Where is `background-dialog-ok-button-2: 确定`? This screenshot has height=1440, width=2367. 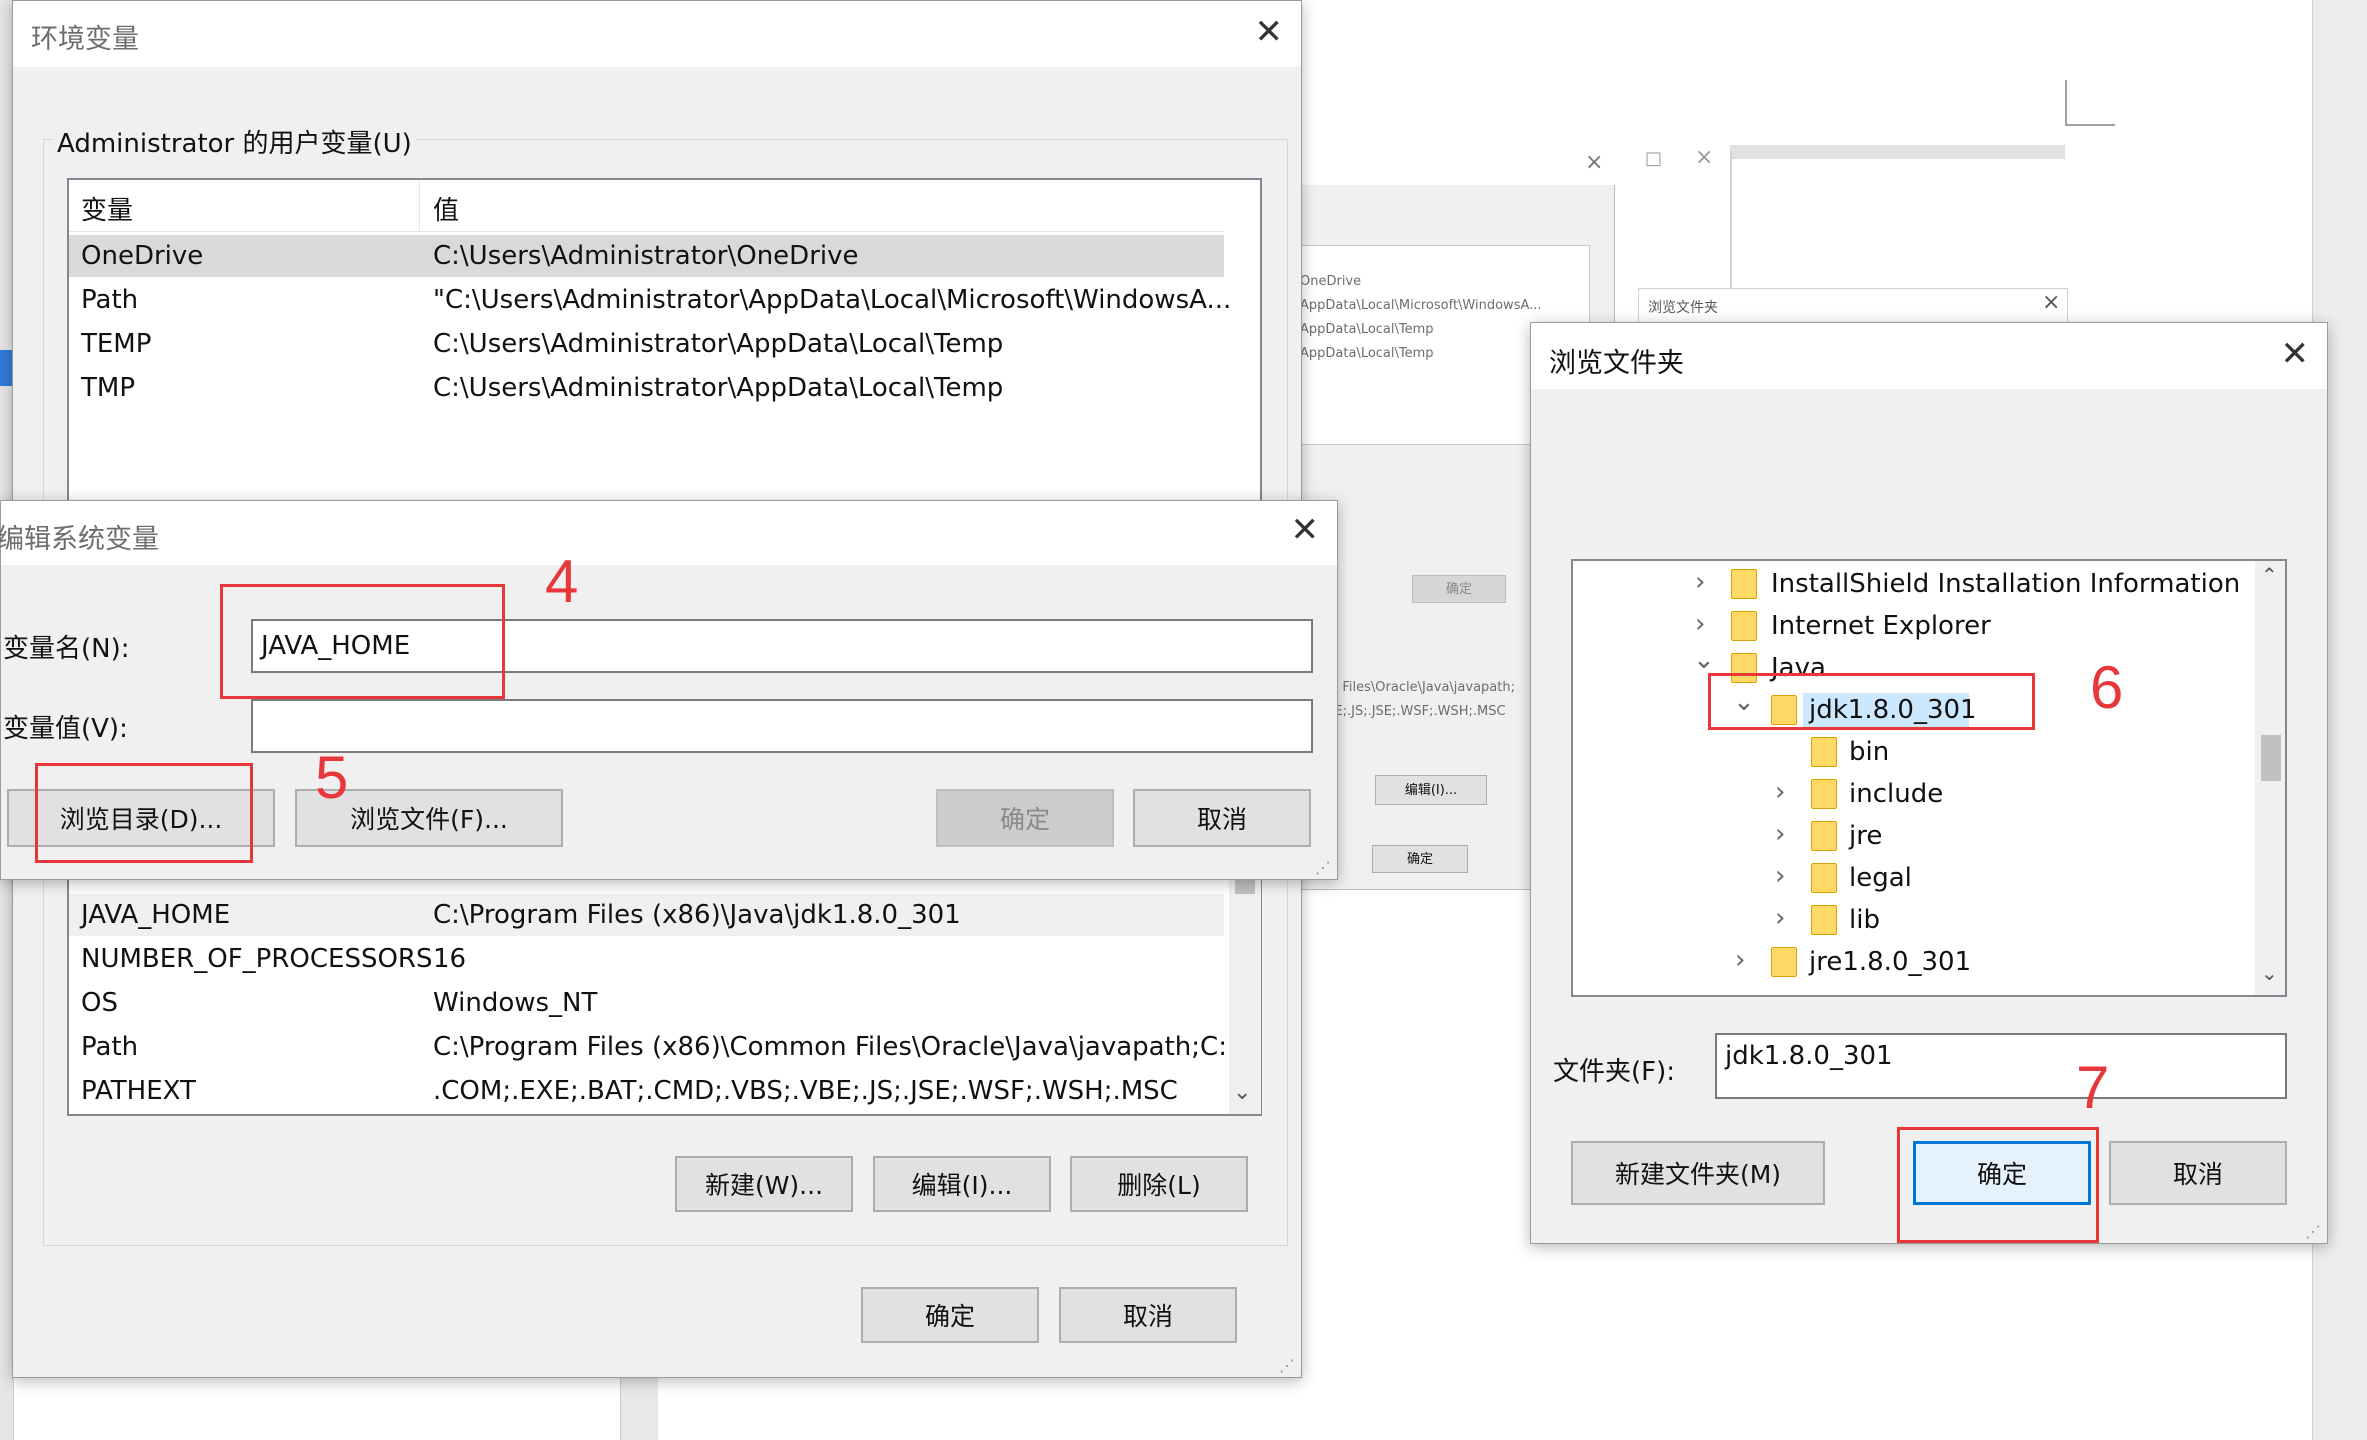 background-dialog-ok-button-2: 确定 is located at coordinates (1420, 859).